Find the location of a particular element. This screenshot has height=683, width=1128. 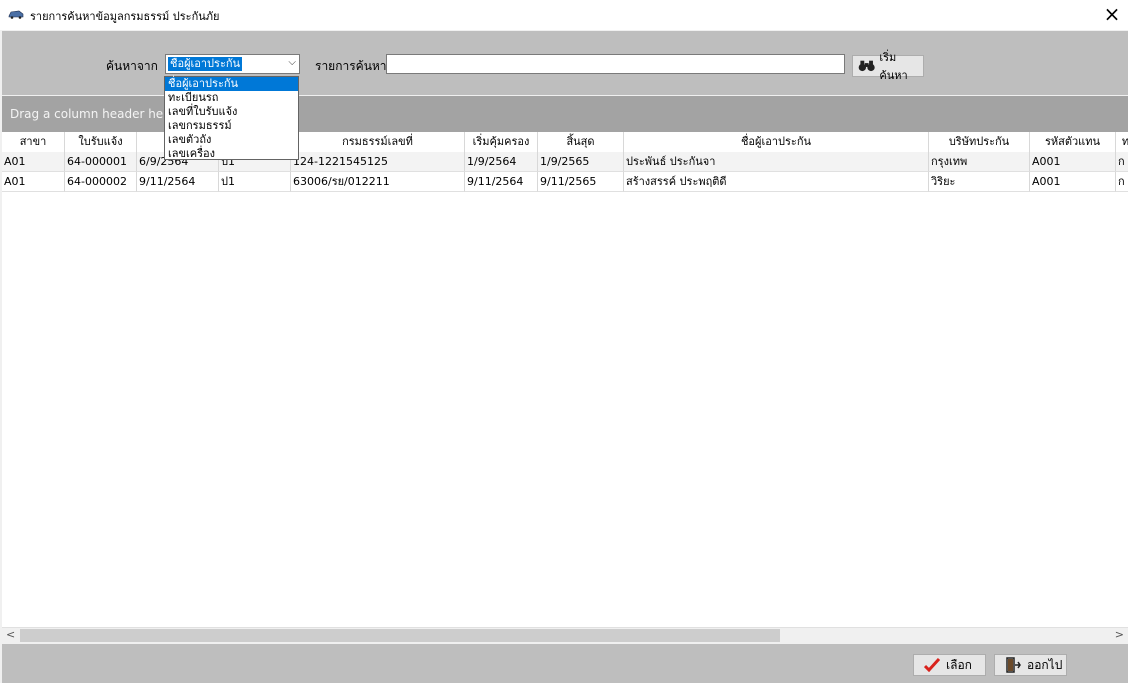

scroll-left-icon: < is located at coordinates (10, 634).